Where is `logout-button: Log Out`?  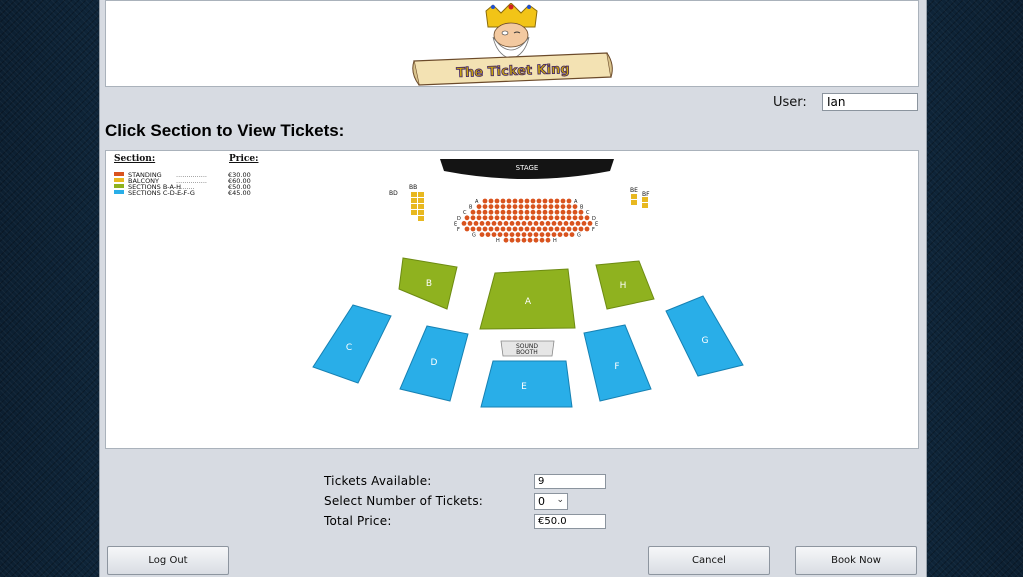 logout-button: Log Out is located at coordinates (168, 560).